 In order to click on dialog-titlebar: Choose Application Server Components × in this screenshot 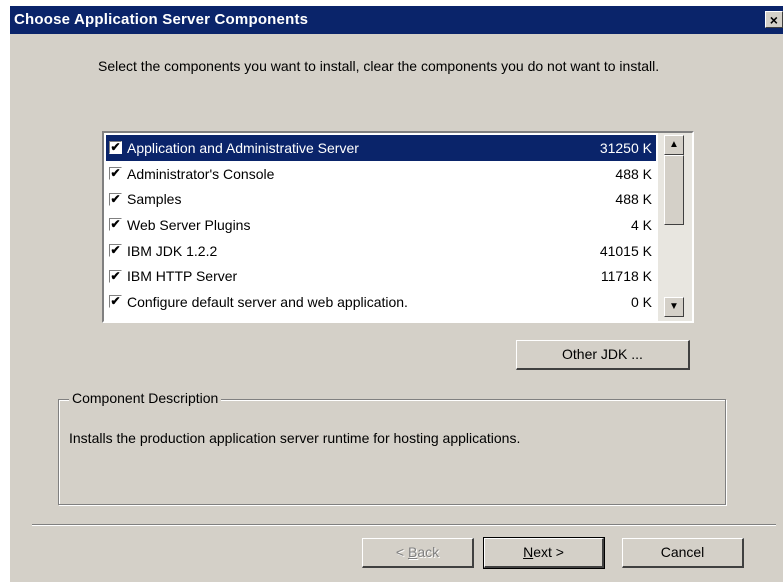, I will do `click(396, 20)`.